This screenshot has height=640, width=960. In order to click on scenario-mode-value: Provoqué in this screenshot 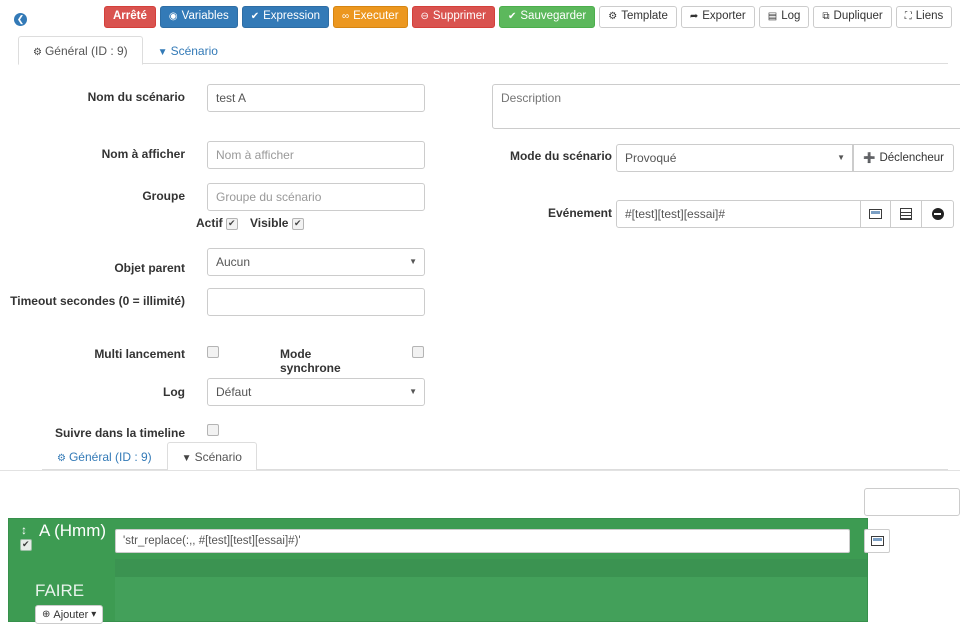, I will do `click(651, 158)`.